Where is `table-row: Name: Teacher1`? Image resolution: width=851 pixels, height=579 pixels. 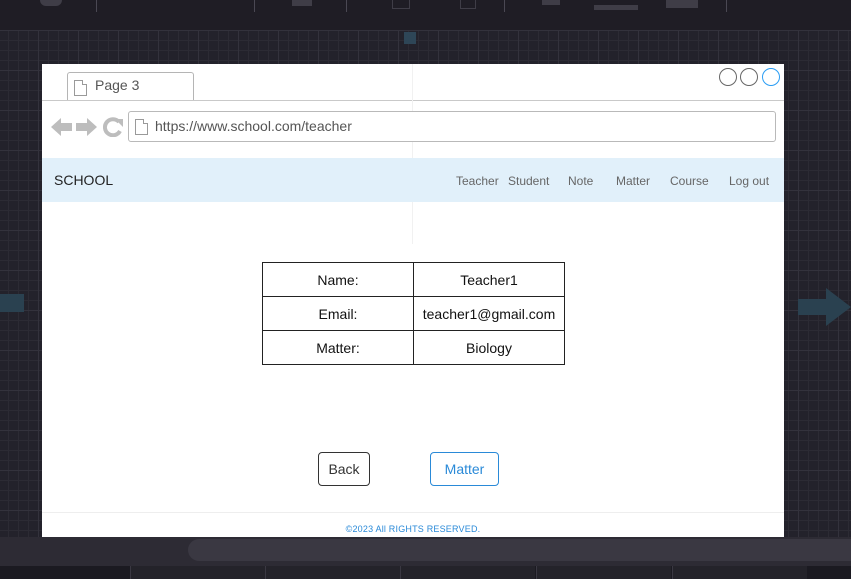
table-row: Name: Teacher1 is located at coordinates (413, 279).